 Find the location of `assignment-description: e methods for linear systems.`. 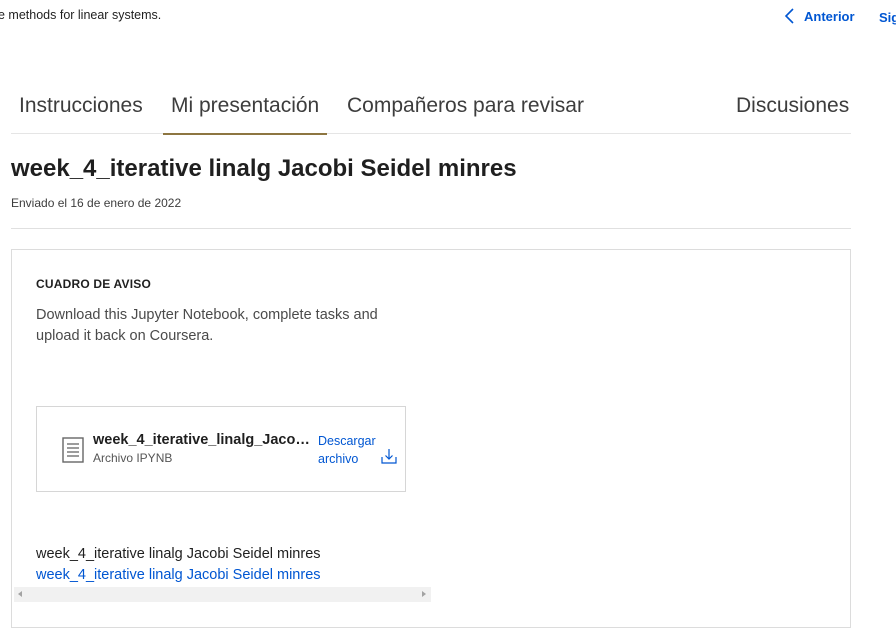

assignment-description: e methods for linear systems. is located at coordinates (81, 15).